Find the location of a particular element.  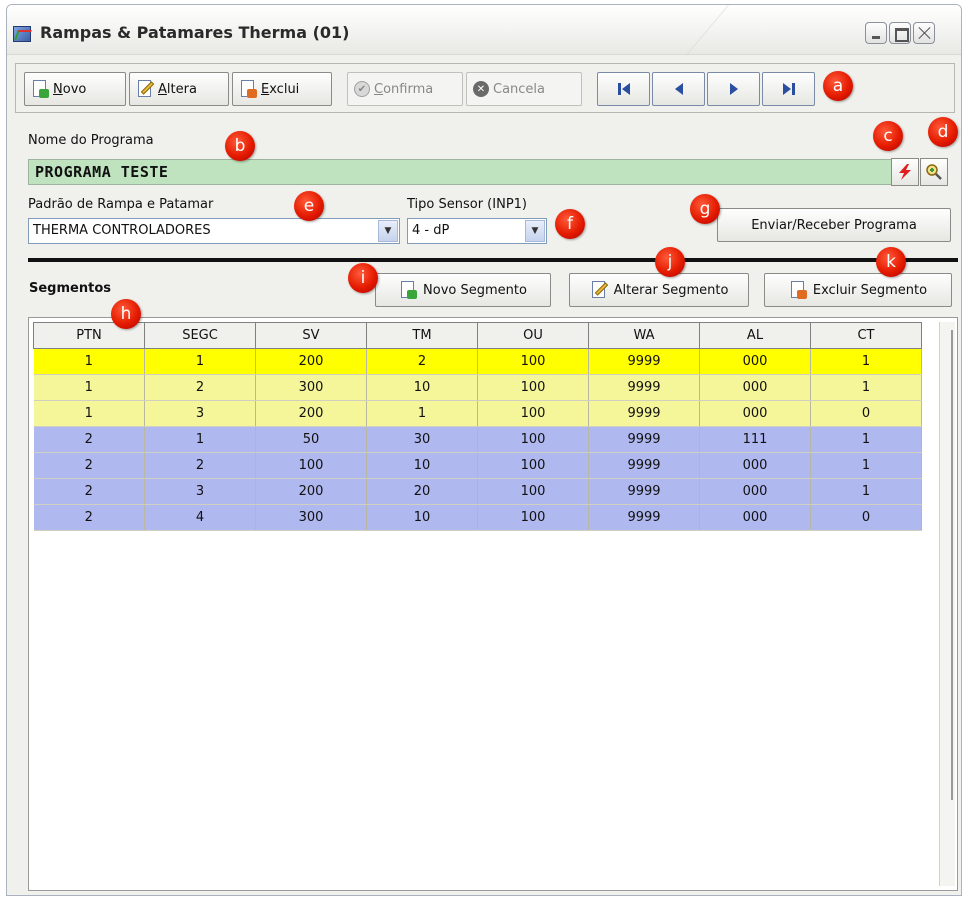

column-header-al: AL is located at coordinates (755, 335).